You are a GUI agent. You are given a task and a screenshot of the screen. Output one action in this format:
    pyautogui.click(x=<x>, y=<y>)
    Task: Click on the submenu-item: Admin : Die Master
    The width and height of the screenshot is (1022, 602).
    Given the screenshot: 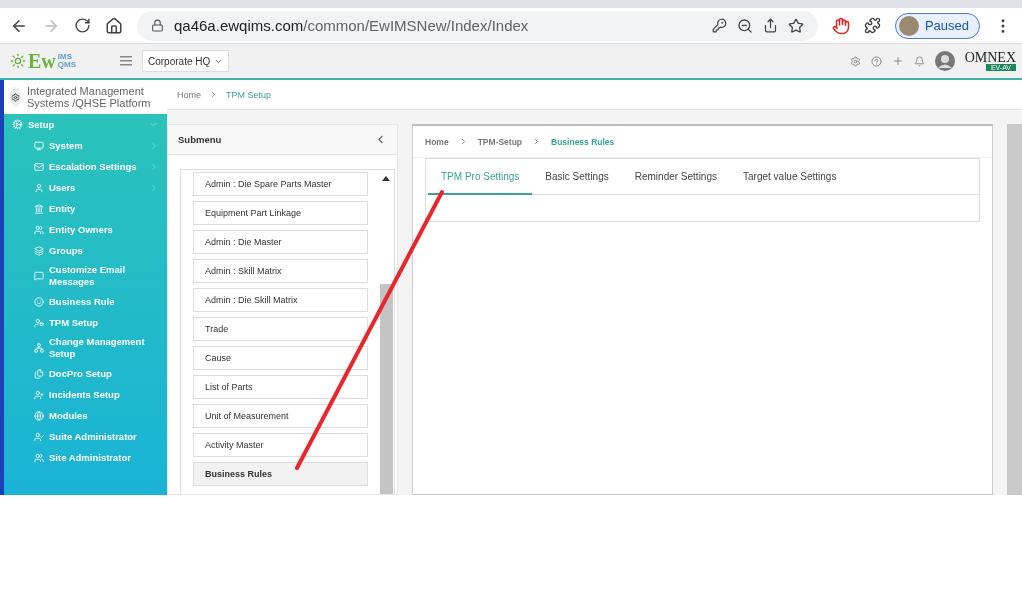 What is the action you would take?
    pyautogui.click(x=280, y=242)
    